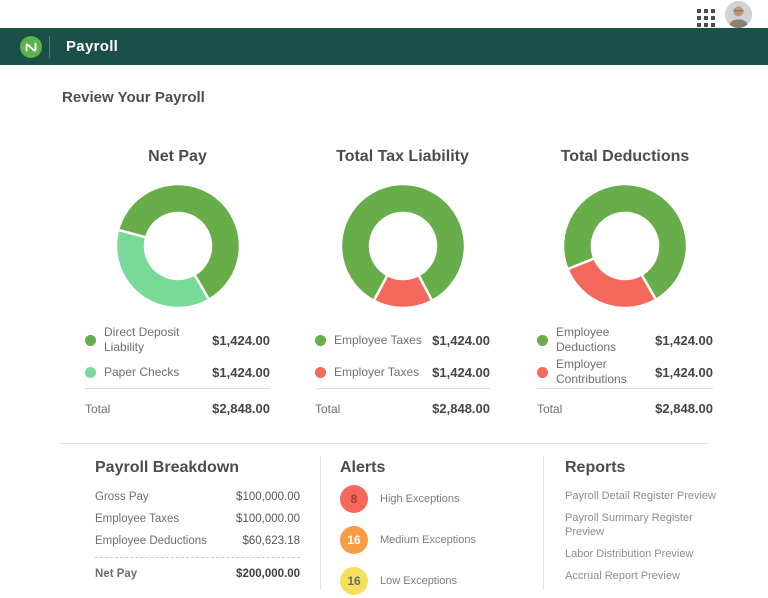 The image size is (768, 598). I want to click on breakdown-label: Employee Taxes, so click(137, 519).